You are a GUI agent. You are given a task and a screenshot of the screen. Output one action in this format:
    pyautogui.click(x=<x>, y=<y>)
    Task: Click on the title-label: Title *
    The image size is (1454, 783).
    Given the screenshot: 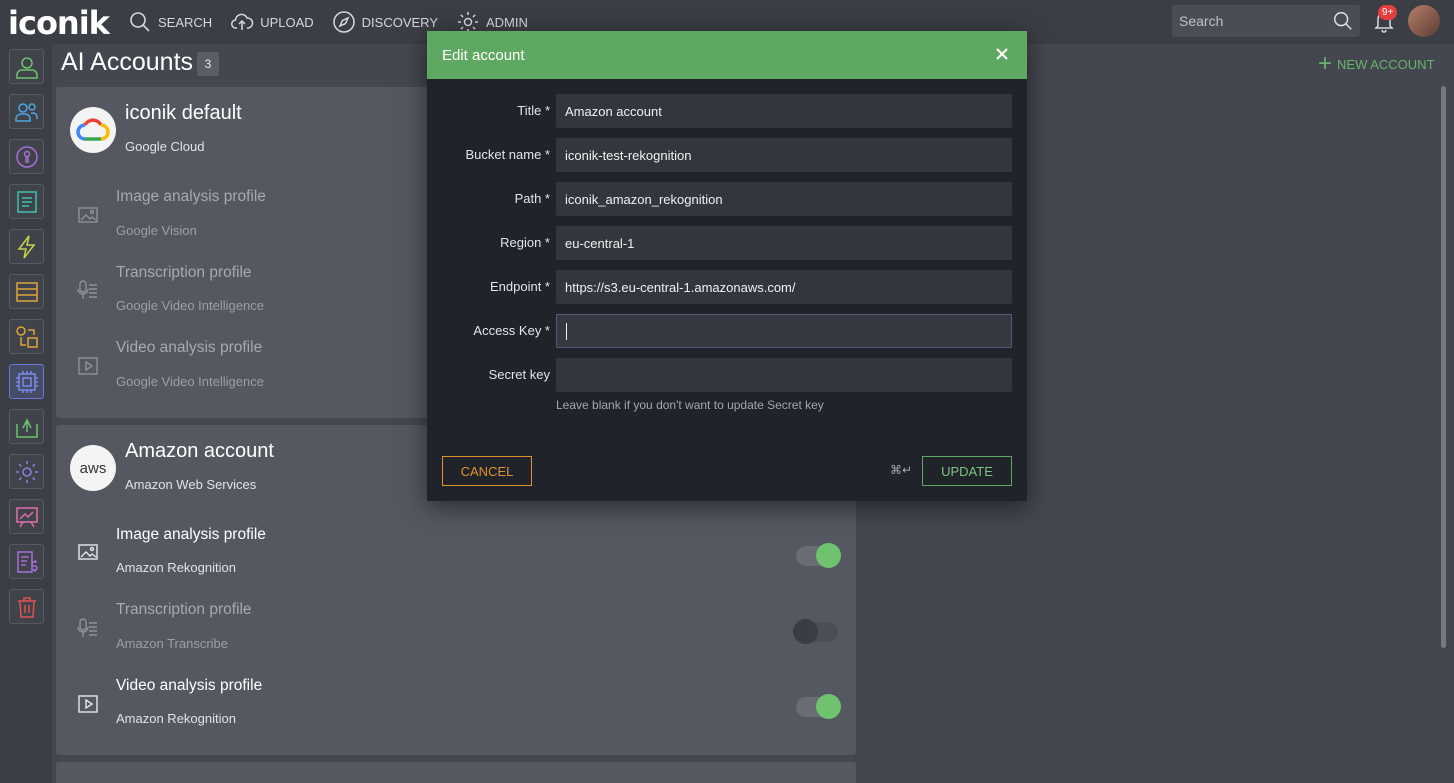 What is the action you would take?
    pyautogui.click(x=533, y=110)
    